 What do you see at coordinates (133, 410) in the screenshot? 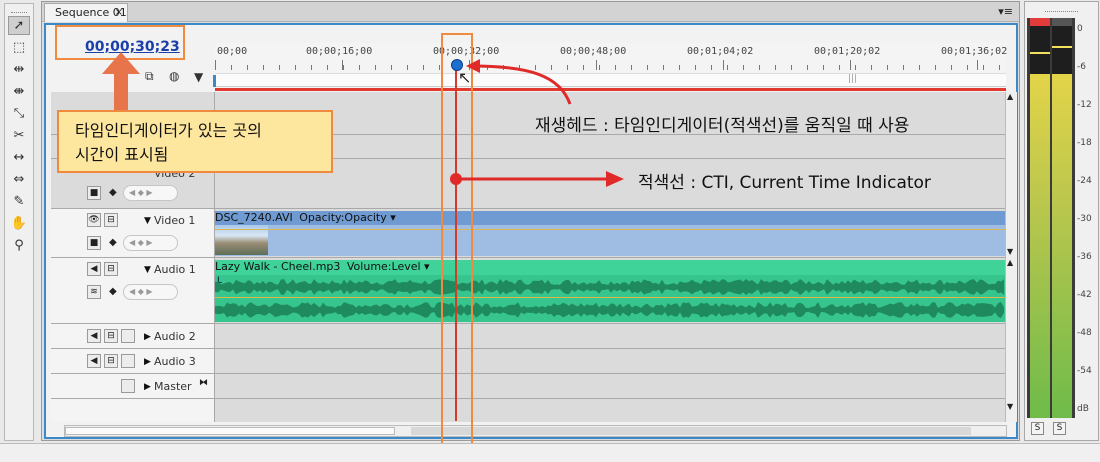
I see `track-header` at bounding box center [133, 410].